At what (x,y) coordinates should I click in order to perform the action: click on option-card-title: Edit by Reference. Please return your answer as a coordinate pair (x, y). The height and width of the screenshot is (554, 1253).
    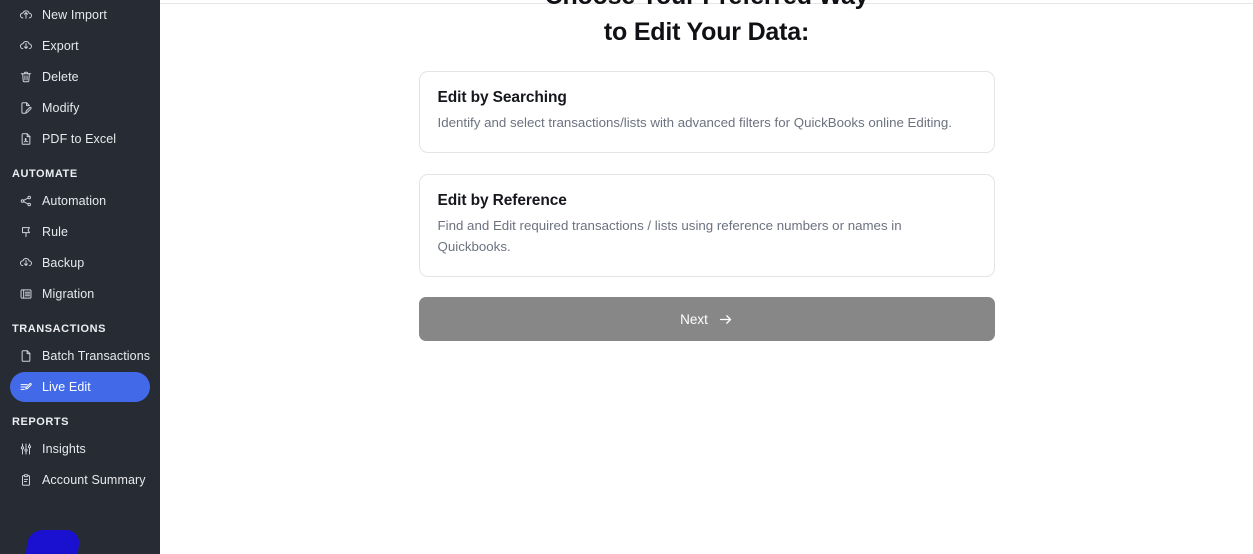
    Looking at the image, I should click on (502, 200).